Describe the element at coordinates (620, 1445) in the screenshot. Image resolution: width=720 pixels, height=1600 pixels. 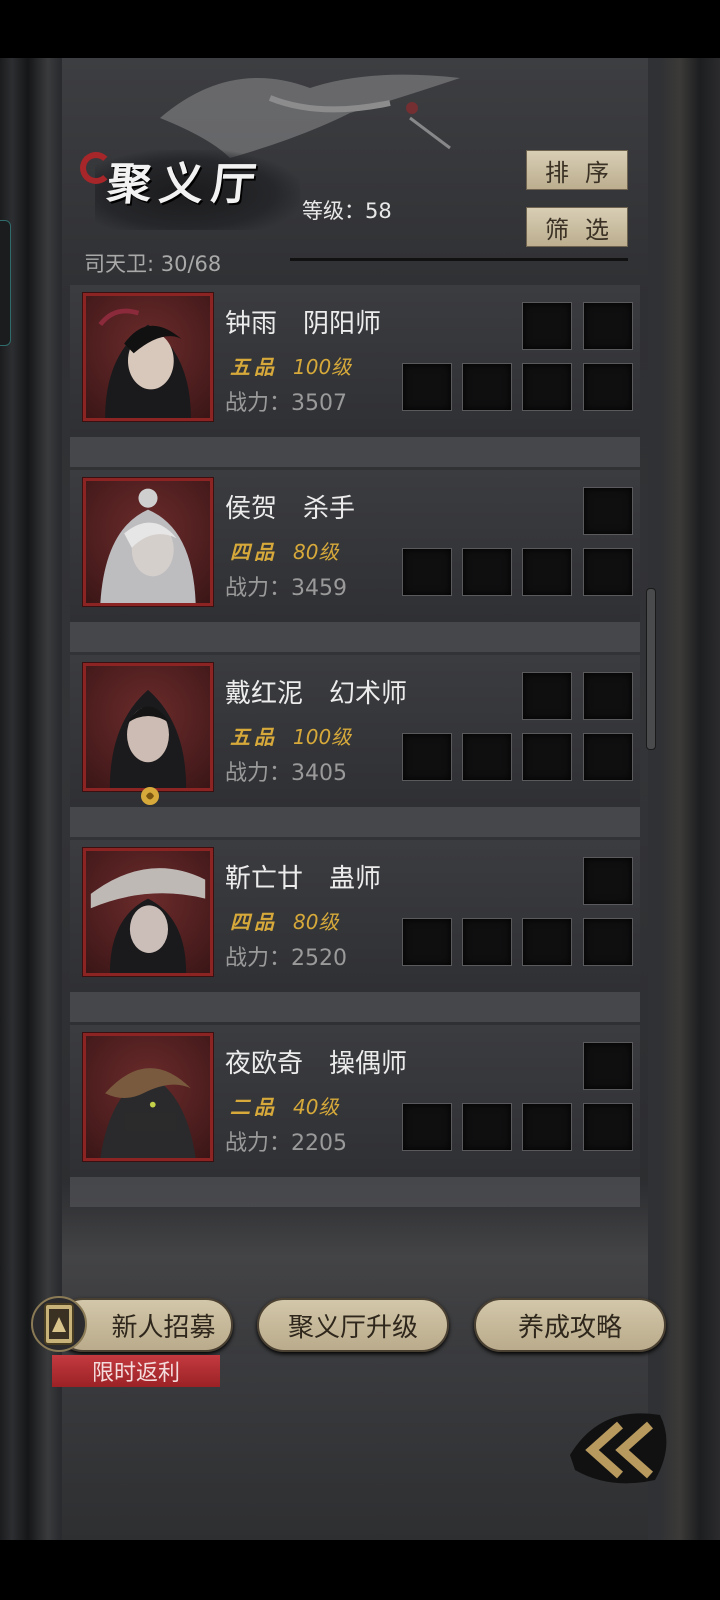
I see `double-chevron-left-icon` at that location.